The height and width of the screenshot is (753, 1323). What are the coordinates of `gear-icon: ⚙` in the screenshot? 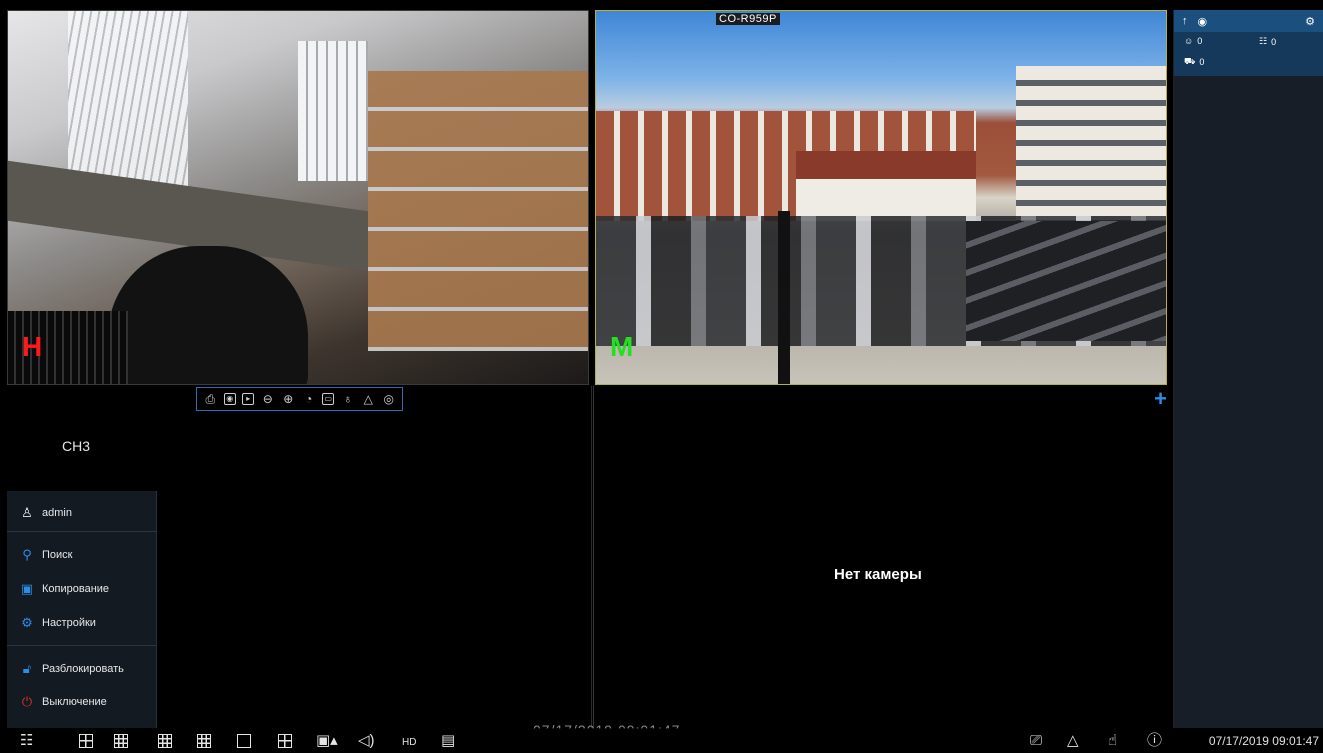 It's located at (1310, 21).